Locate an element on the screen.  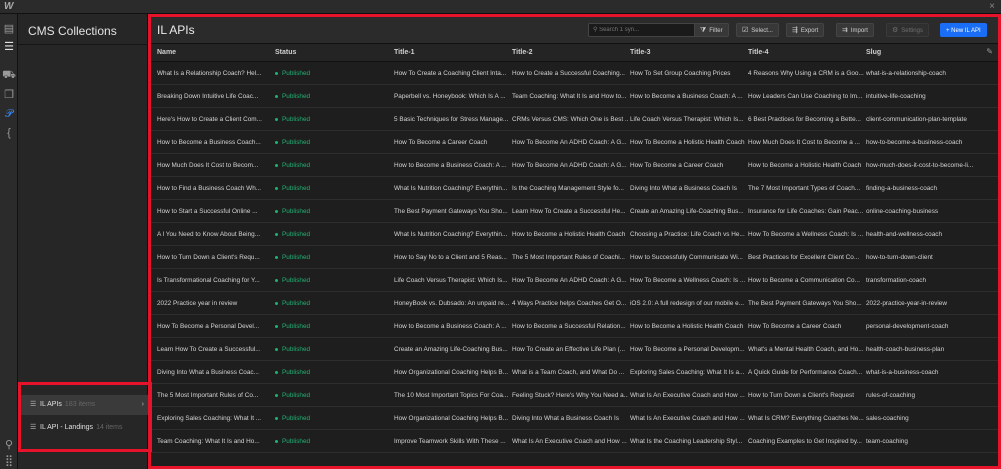
table-cell: How To Set Group Coaching Prices is located at coordinates (680, 73).